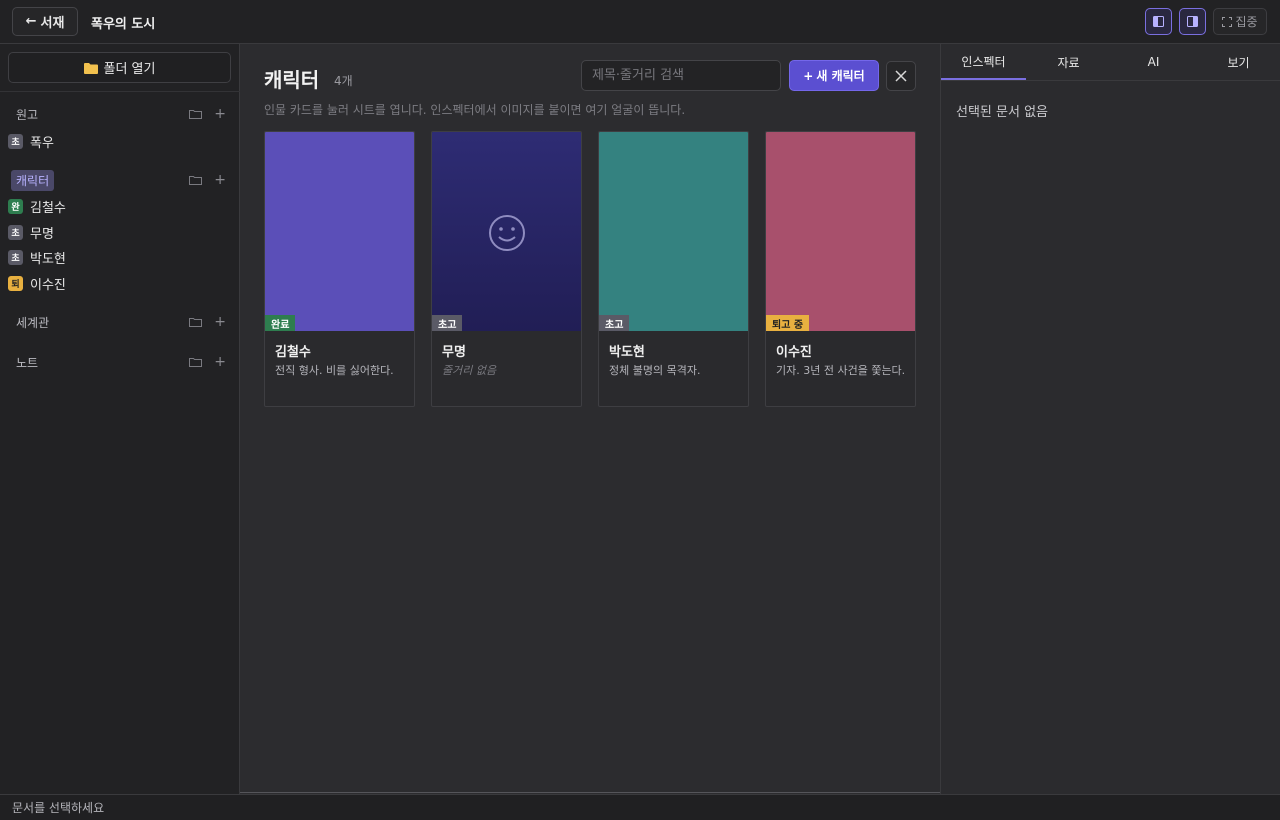  Describe the element at coordinates (33, 180) in the screenshot. I see `section-label: 캐릭터` at that location.